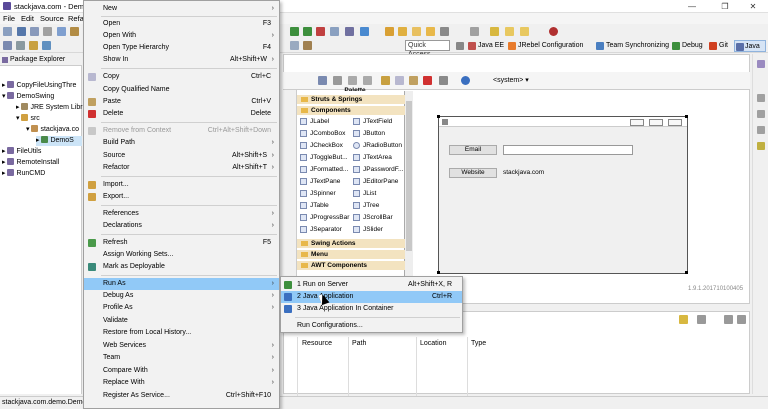  What do you see at coordinates (47, 31) in the screenshot?
I see `print-icon` at bounding box center [47, 31].